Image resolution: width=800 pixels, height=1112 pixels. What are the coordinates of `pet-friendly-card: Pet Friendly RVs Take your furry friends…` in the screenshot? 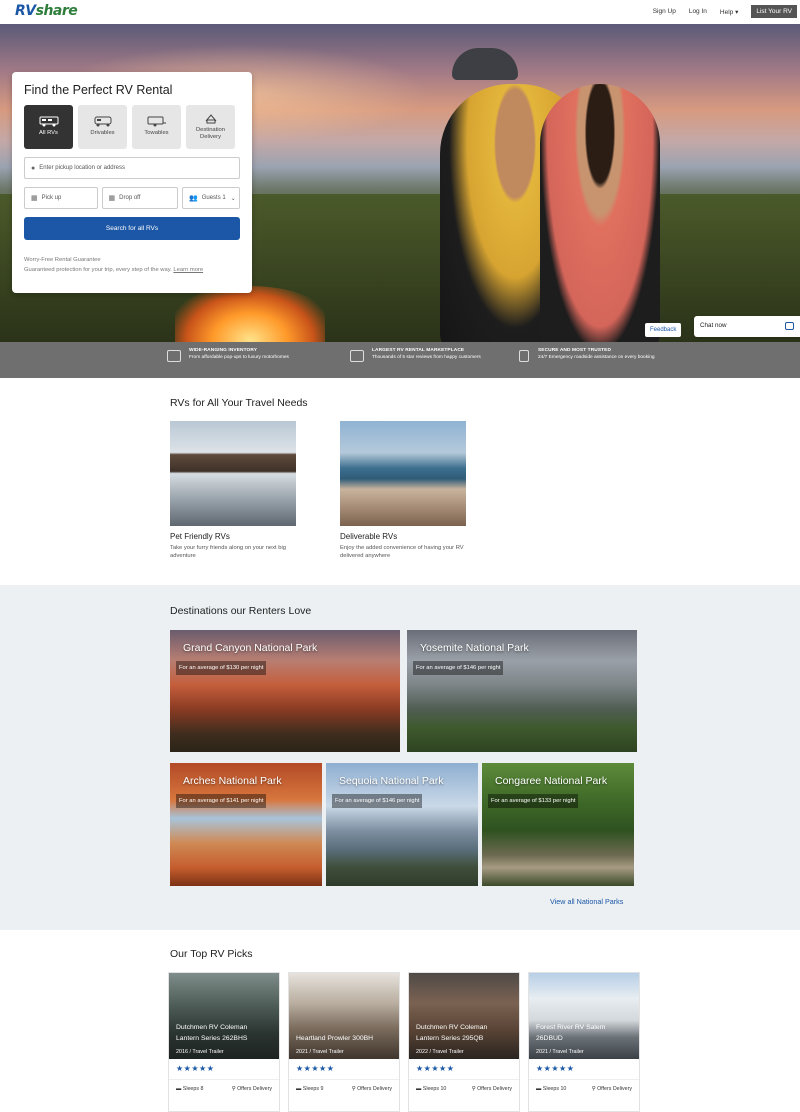 It's located at (235, 490).